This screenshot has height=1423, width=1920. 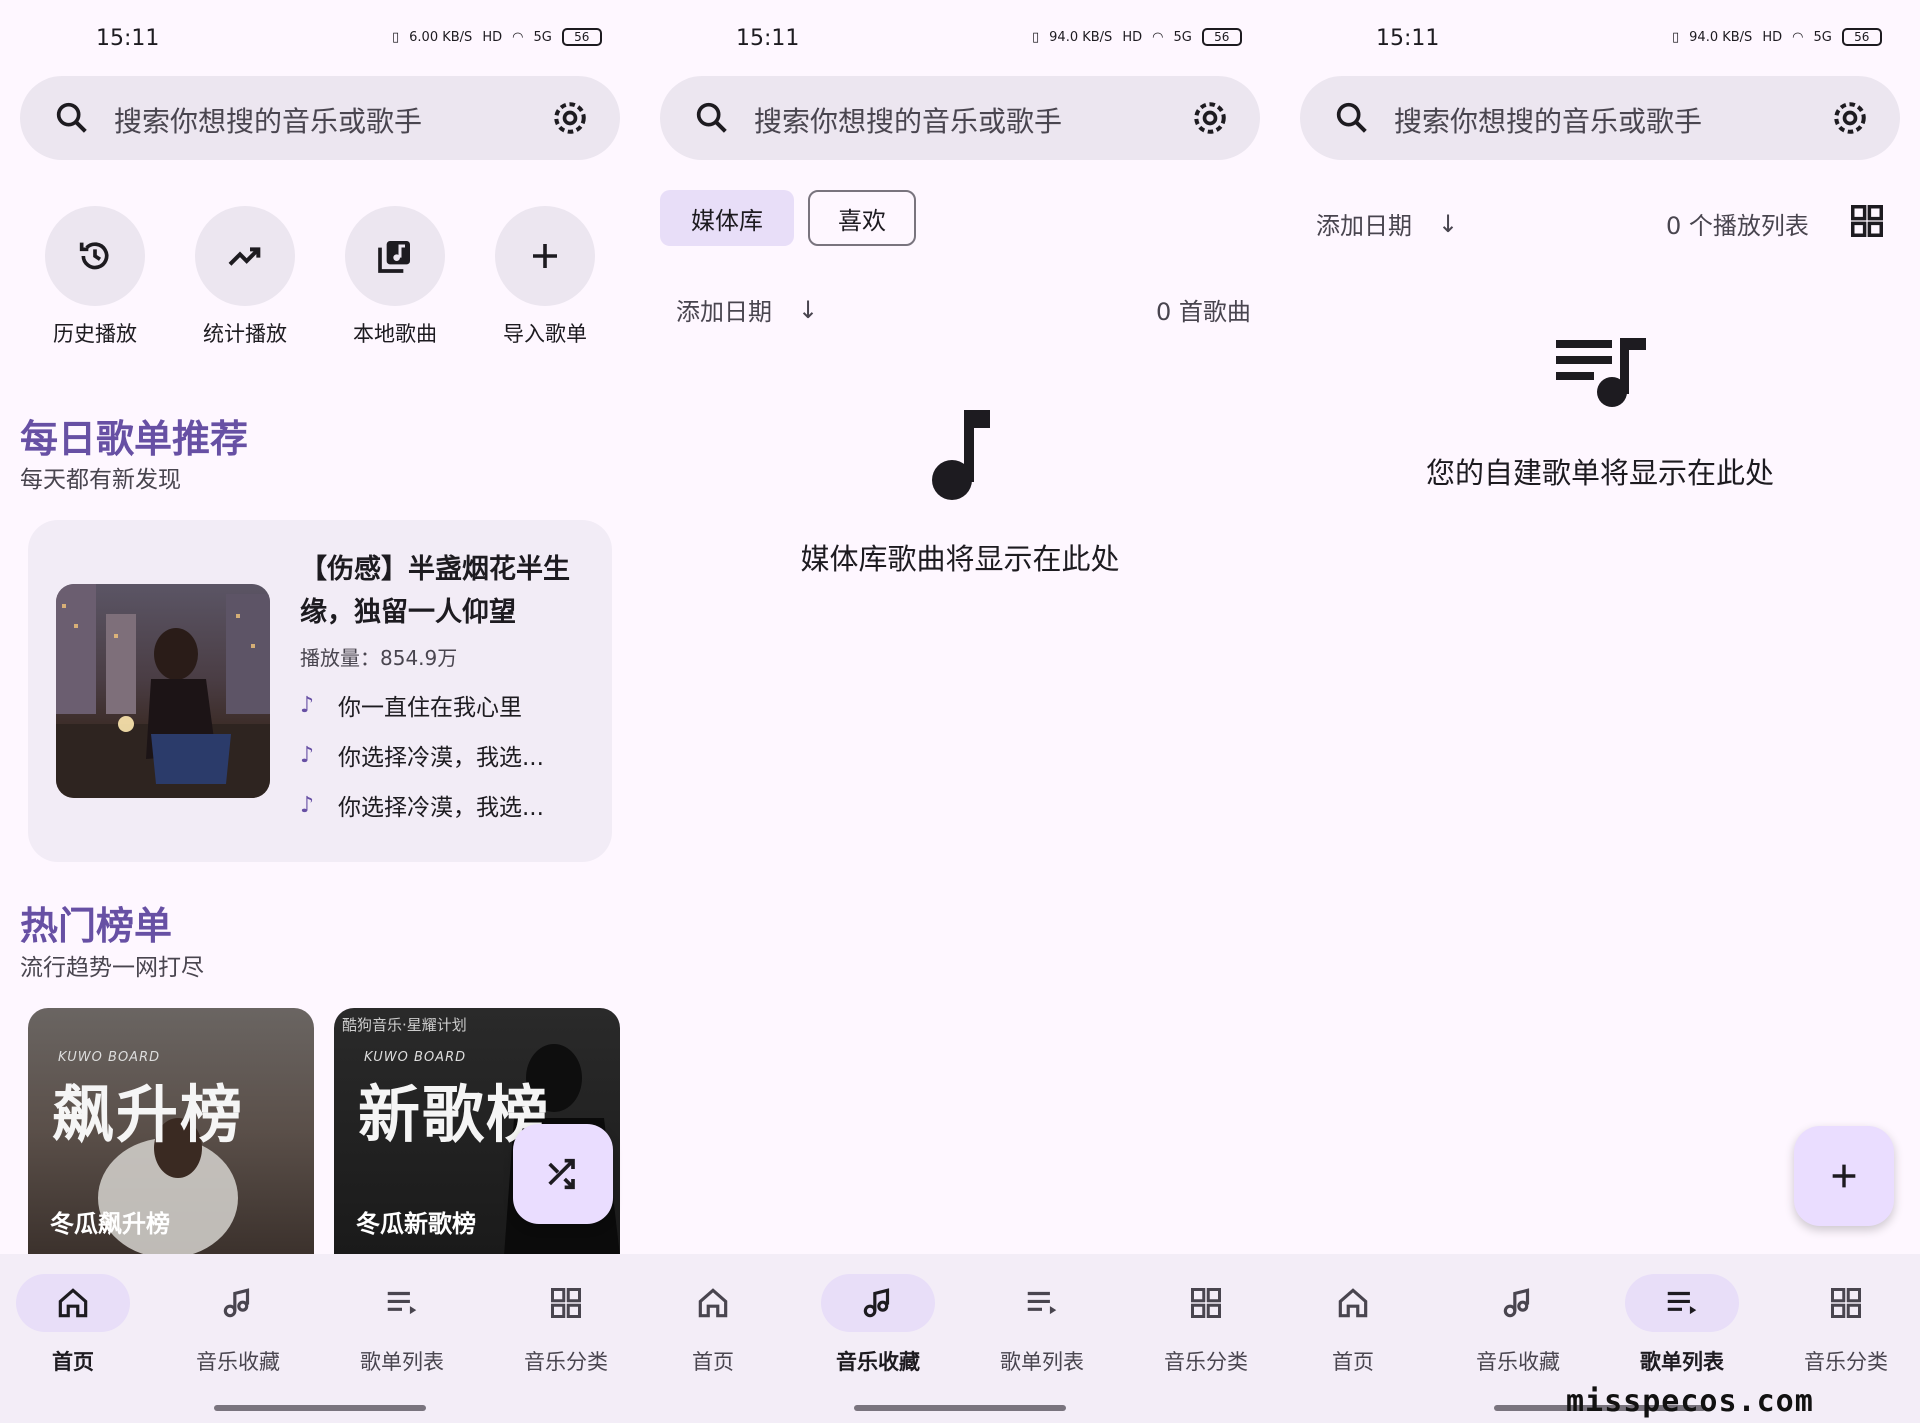 I want to click on song-title: 你一直住在我心里, so click(x=430, y=708).